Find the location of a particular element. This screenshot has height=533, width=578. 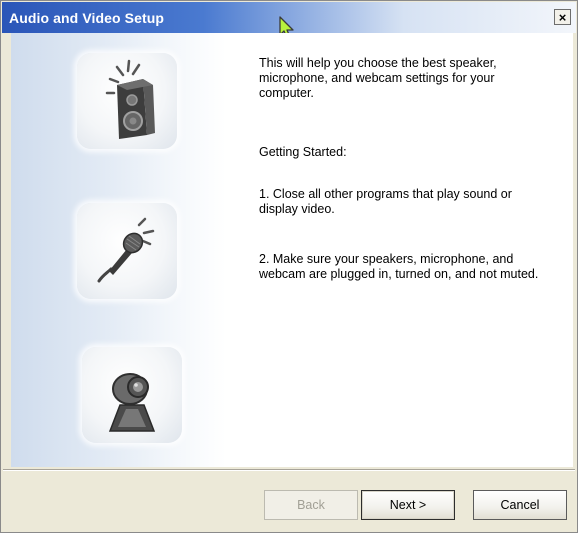

webcam-tile is located at coordinates (132, 395).